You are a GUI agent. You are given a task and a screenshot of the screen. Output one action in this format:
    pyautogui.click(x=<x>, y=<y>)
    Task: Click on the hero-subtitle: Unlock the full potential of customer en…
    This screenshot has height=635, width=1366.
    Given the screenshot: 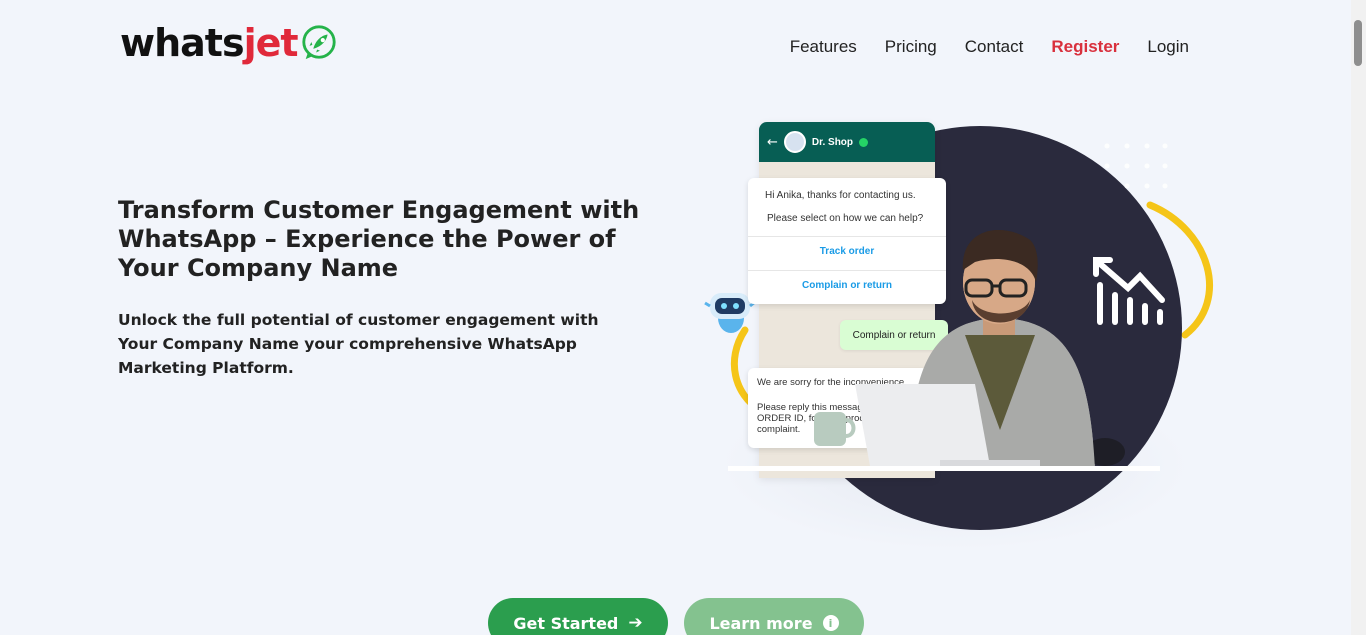 What is the action you would take?
    pyautogui.click(x=358, y=344)
    